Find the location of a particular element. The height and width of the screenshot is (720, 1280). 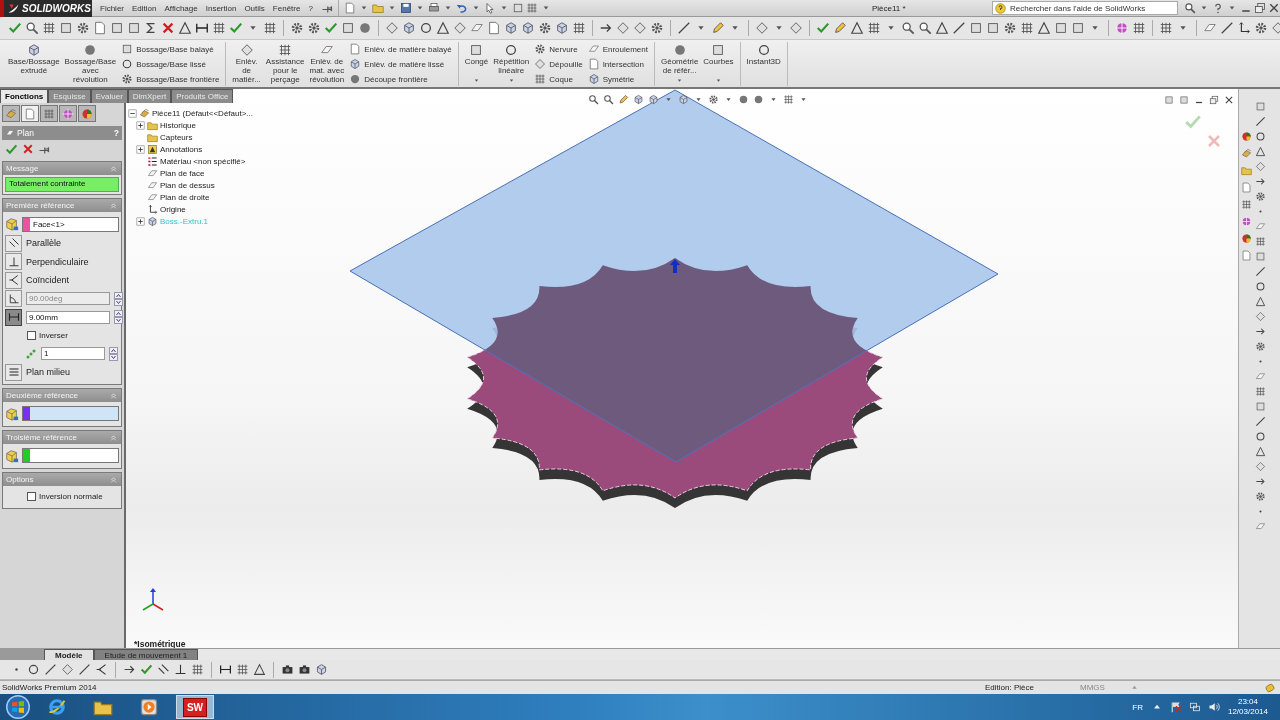

arrow-handle is located at coordinates (675, 266).